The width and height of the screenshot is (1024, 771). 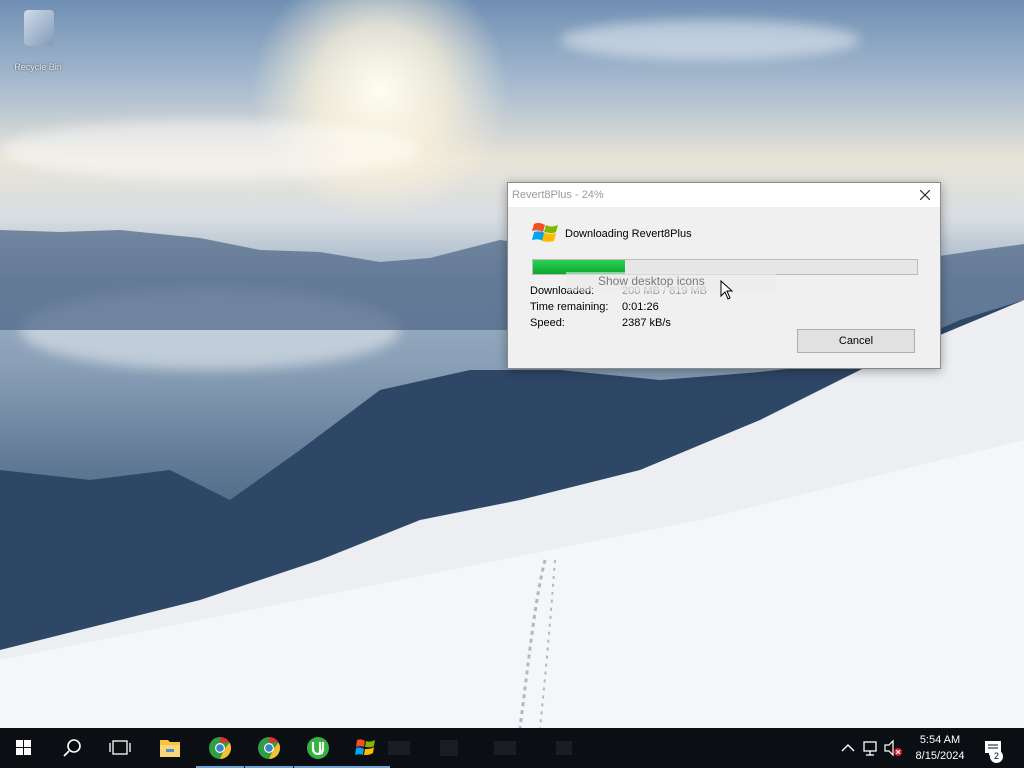 I want to click on utorrent-icon, so click(x=318, y=748).